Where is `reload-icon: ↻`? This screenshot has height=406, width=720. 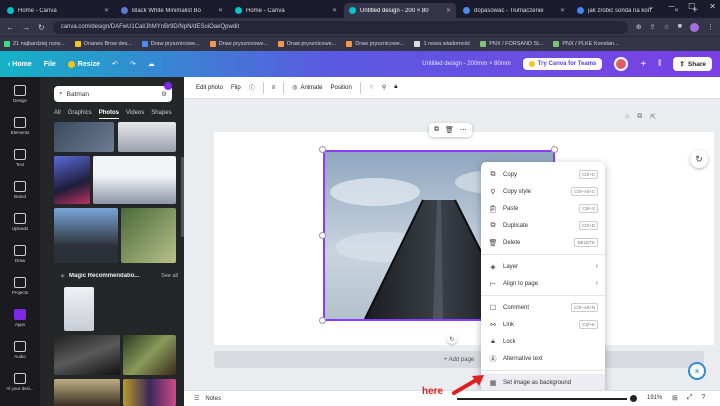 reload-icon: ↻ is located at coordinates (41, 27).